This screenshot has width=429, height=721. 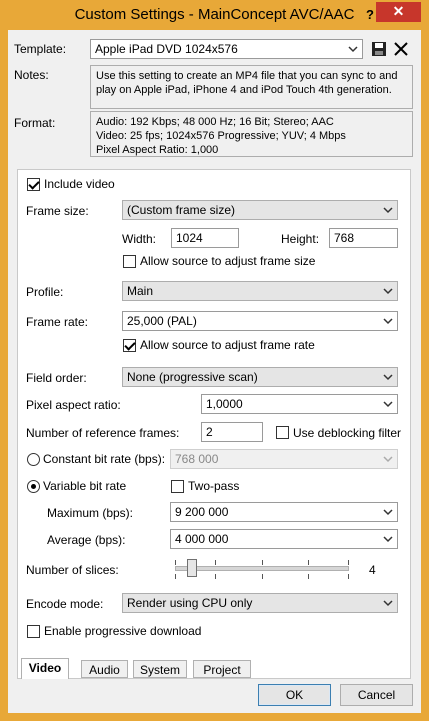 I want to click on vbr-radio, so click(x=33, y=486).